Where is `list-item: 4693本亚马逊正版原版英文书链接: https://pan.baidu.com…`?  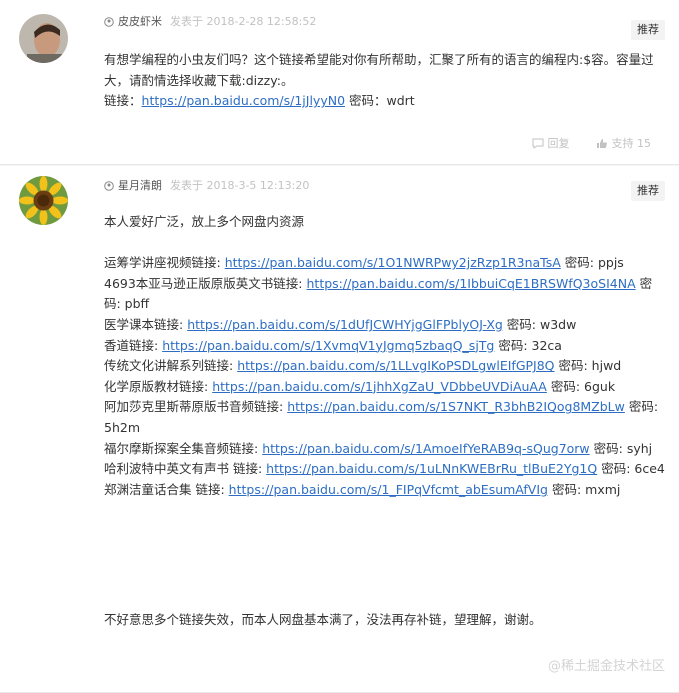
list-item: 4693本亚马逊正版原版英文书链接: https://pan.baidu.com… is located at coordinates (384, 294).